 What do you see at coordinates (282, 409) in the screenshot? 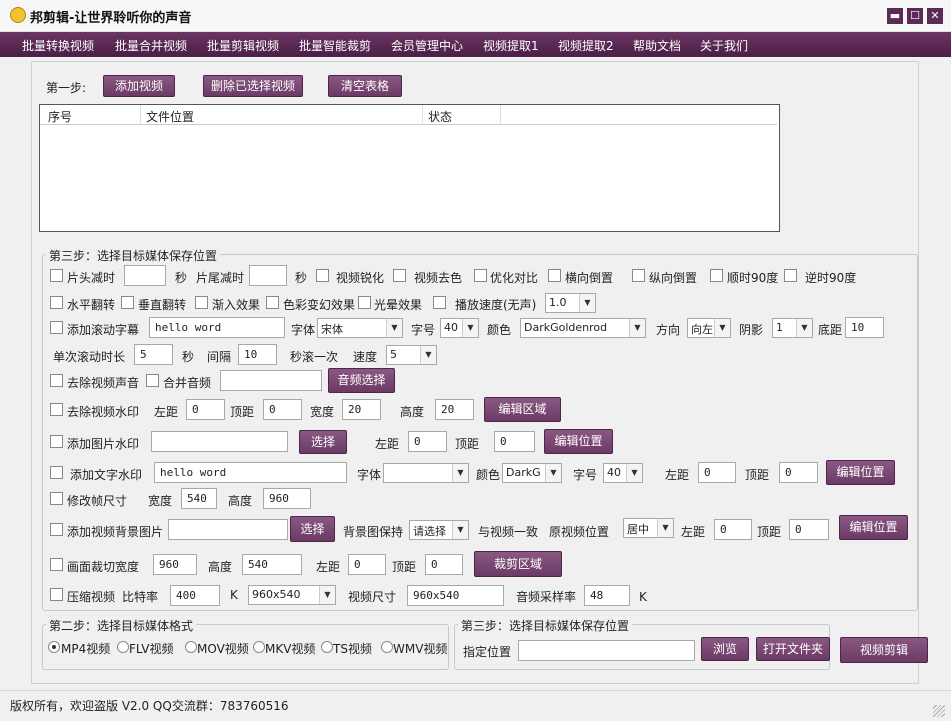
I see `wm-top-input: 0` at bounding box center [282, 409].